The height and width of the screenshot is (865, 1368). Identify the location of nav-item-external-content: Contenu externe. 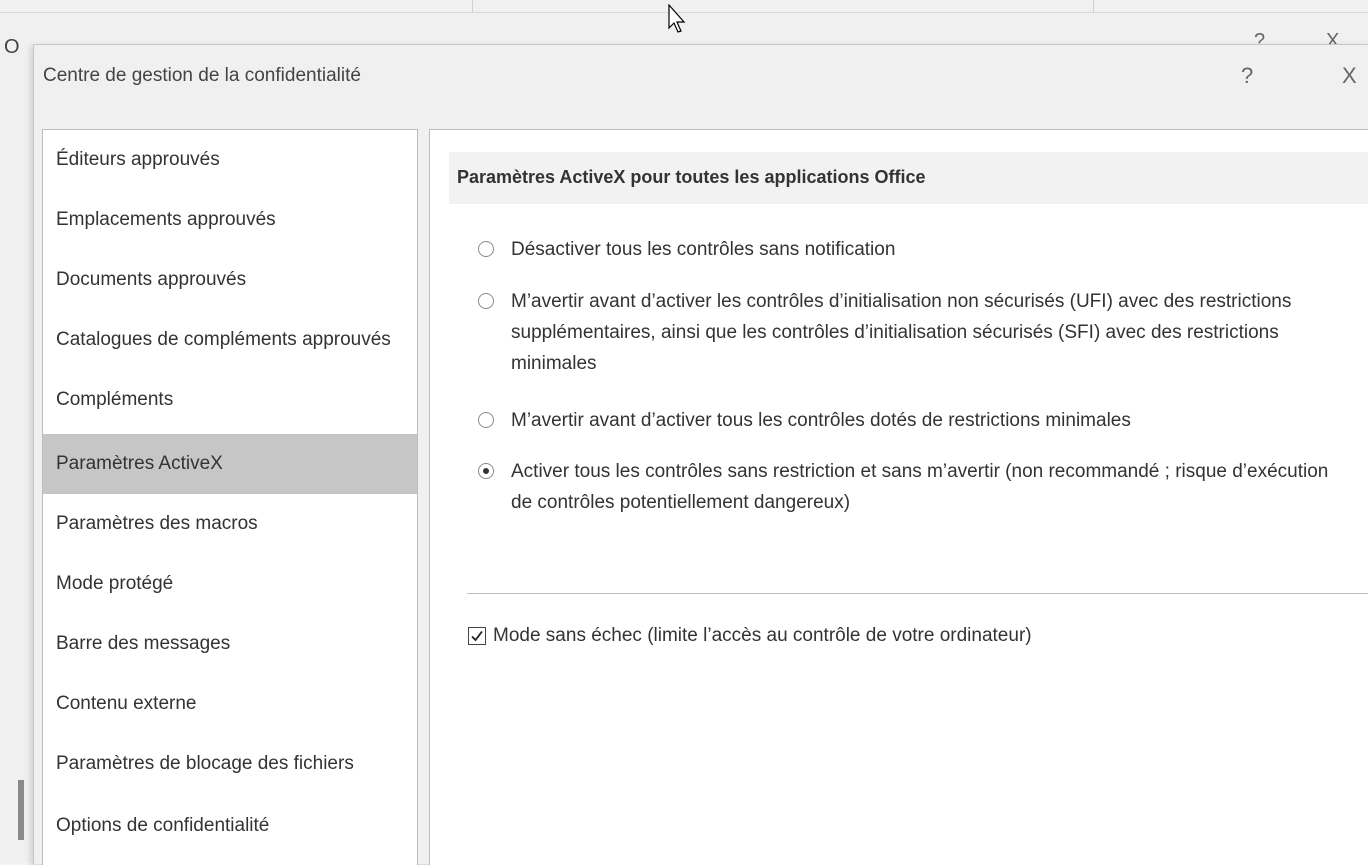
(230, 704).